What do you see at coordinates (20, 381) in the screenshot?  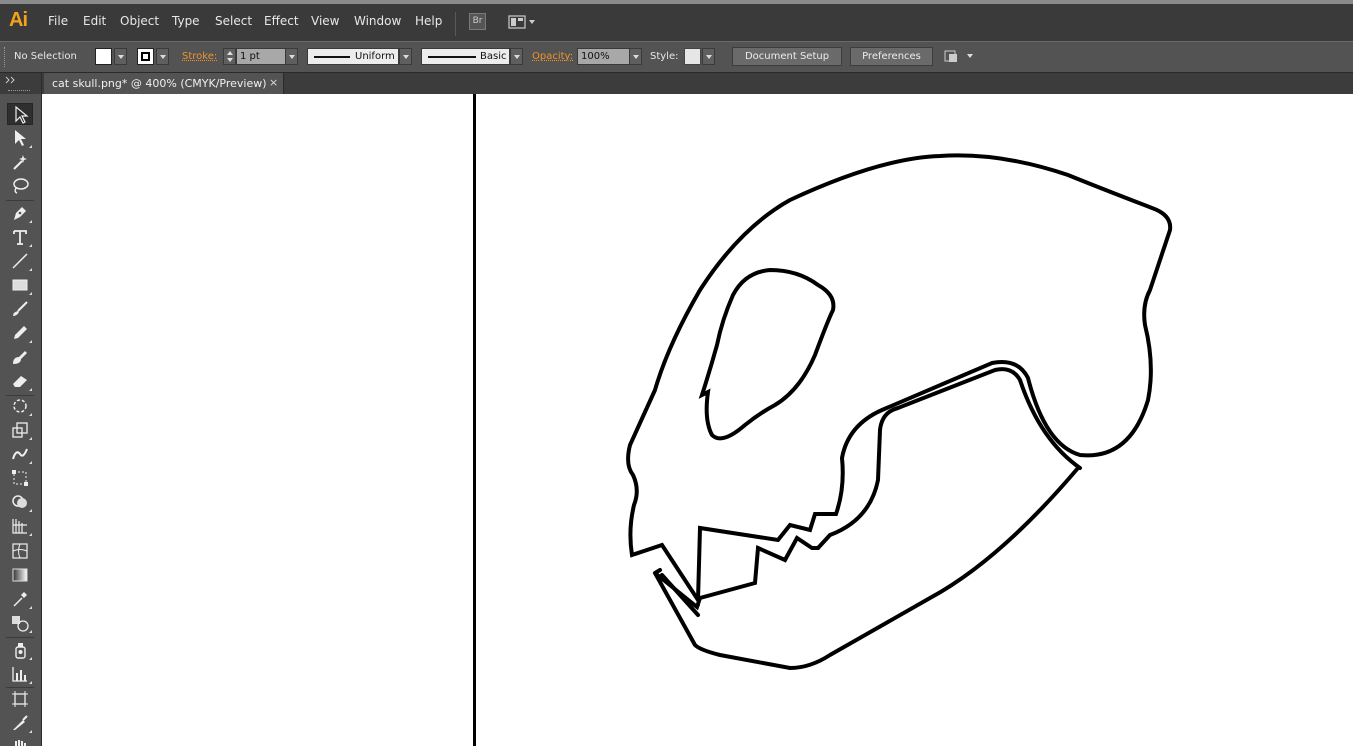 I see `eraser-tool-icon` at bounding box center [20, 381].